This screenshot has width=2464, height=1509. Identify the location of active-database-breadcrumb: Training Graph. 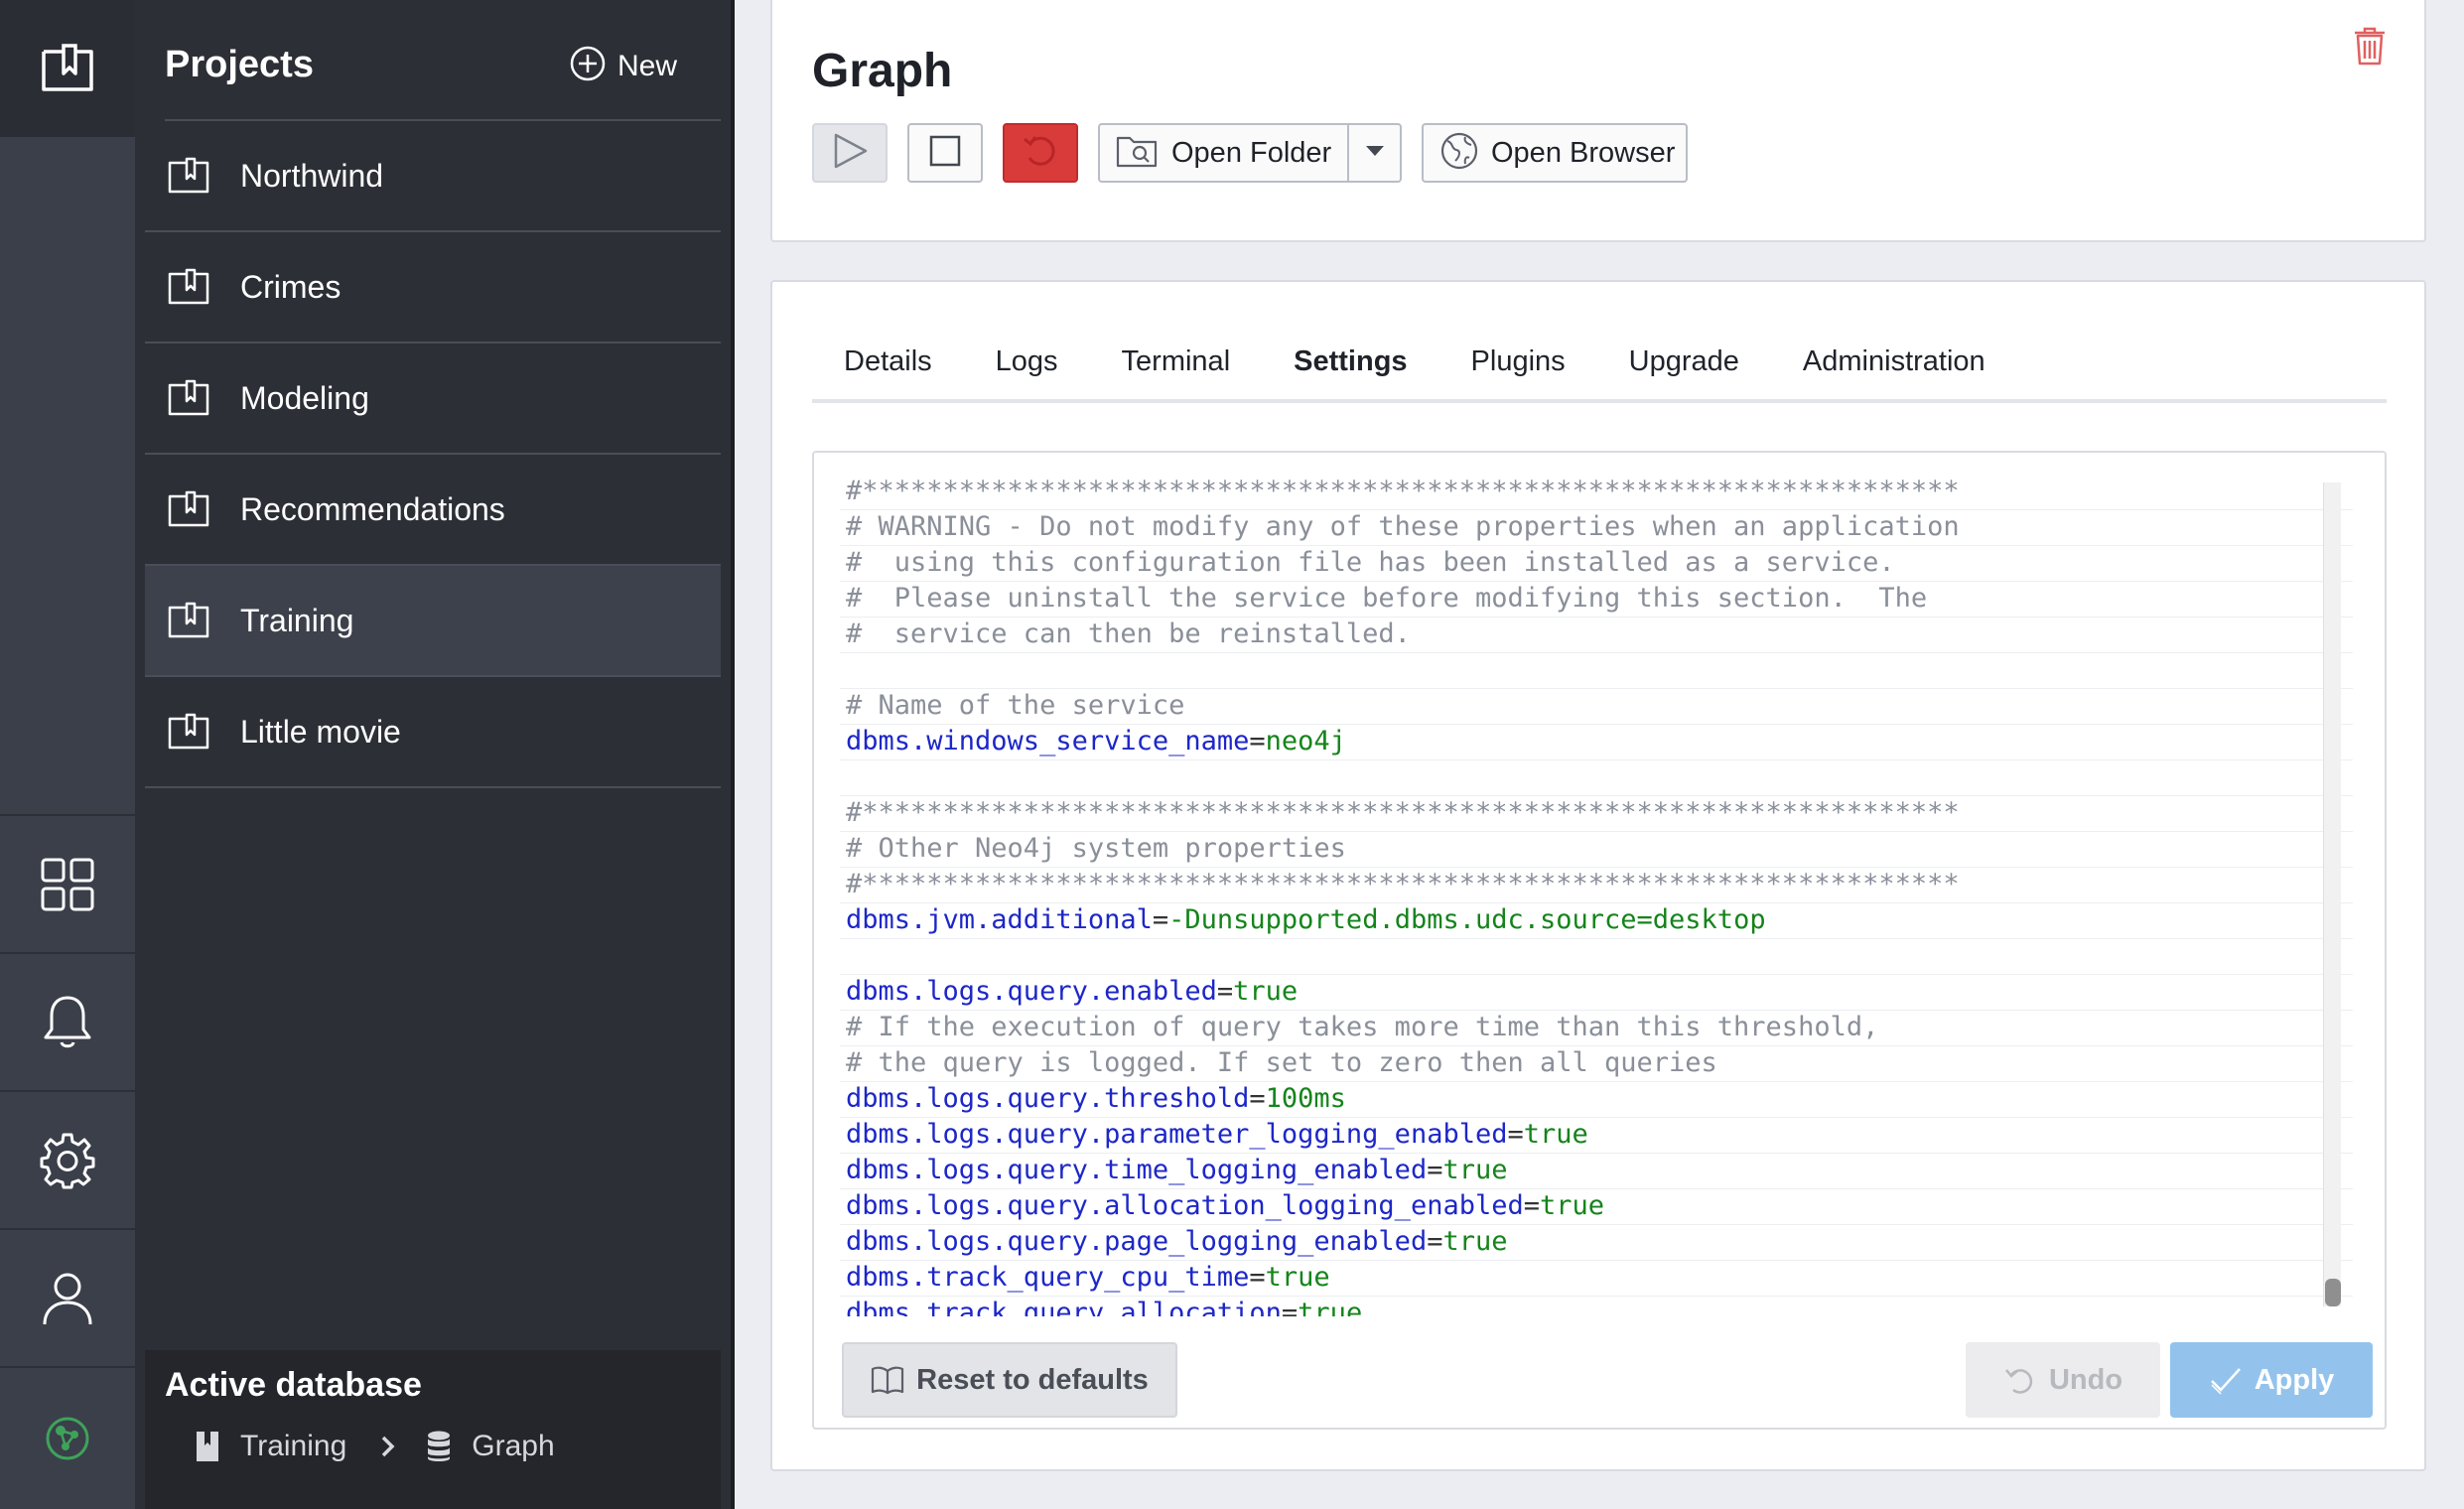
(375, 1446).